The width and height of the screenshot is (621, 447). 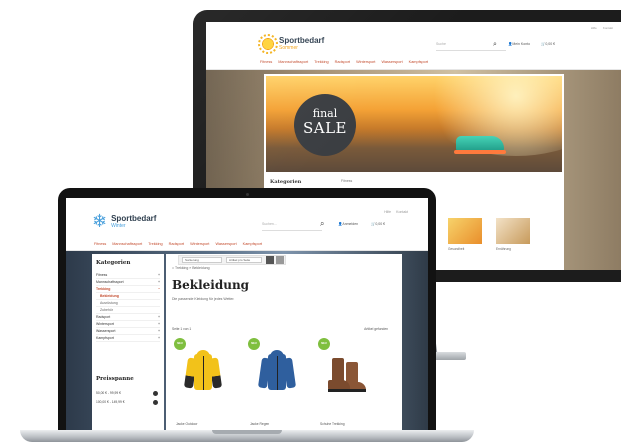 I want to click on sidebar-item-label: Zubehör, so click(x=107, y=310).